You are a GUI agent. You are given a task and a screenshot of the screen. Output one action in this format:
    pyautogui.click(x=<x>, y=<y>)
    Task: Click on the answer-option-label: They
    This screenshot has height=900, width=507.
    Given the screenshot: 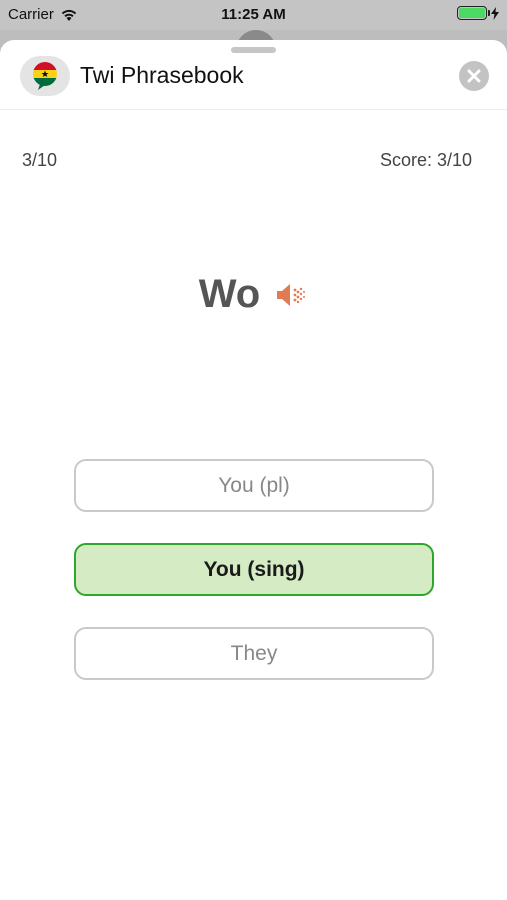 What is the action you would take?
    pyautogui.click(x=254, y=653)
    